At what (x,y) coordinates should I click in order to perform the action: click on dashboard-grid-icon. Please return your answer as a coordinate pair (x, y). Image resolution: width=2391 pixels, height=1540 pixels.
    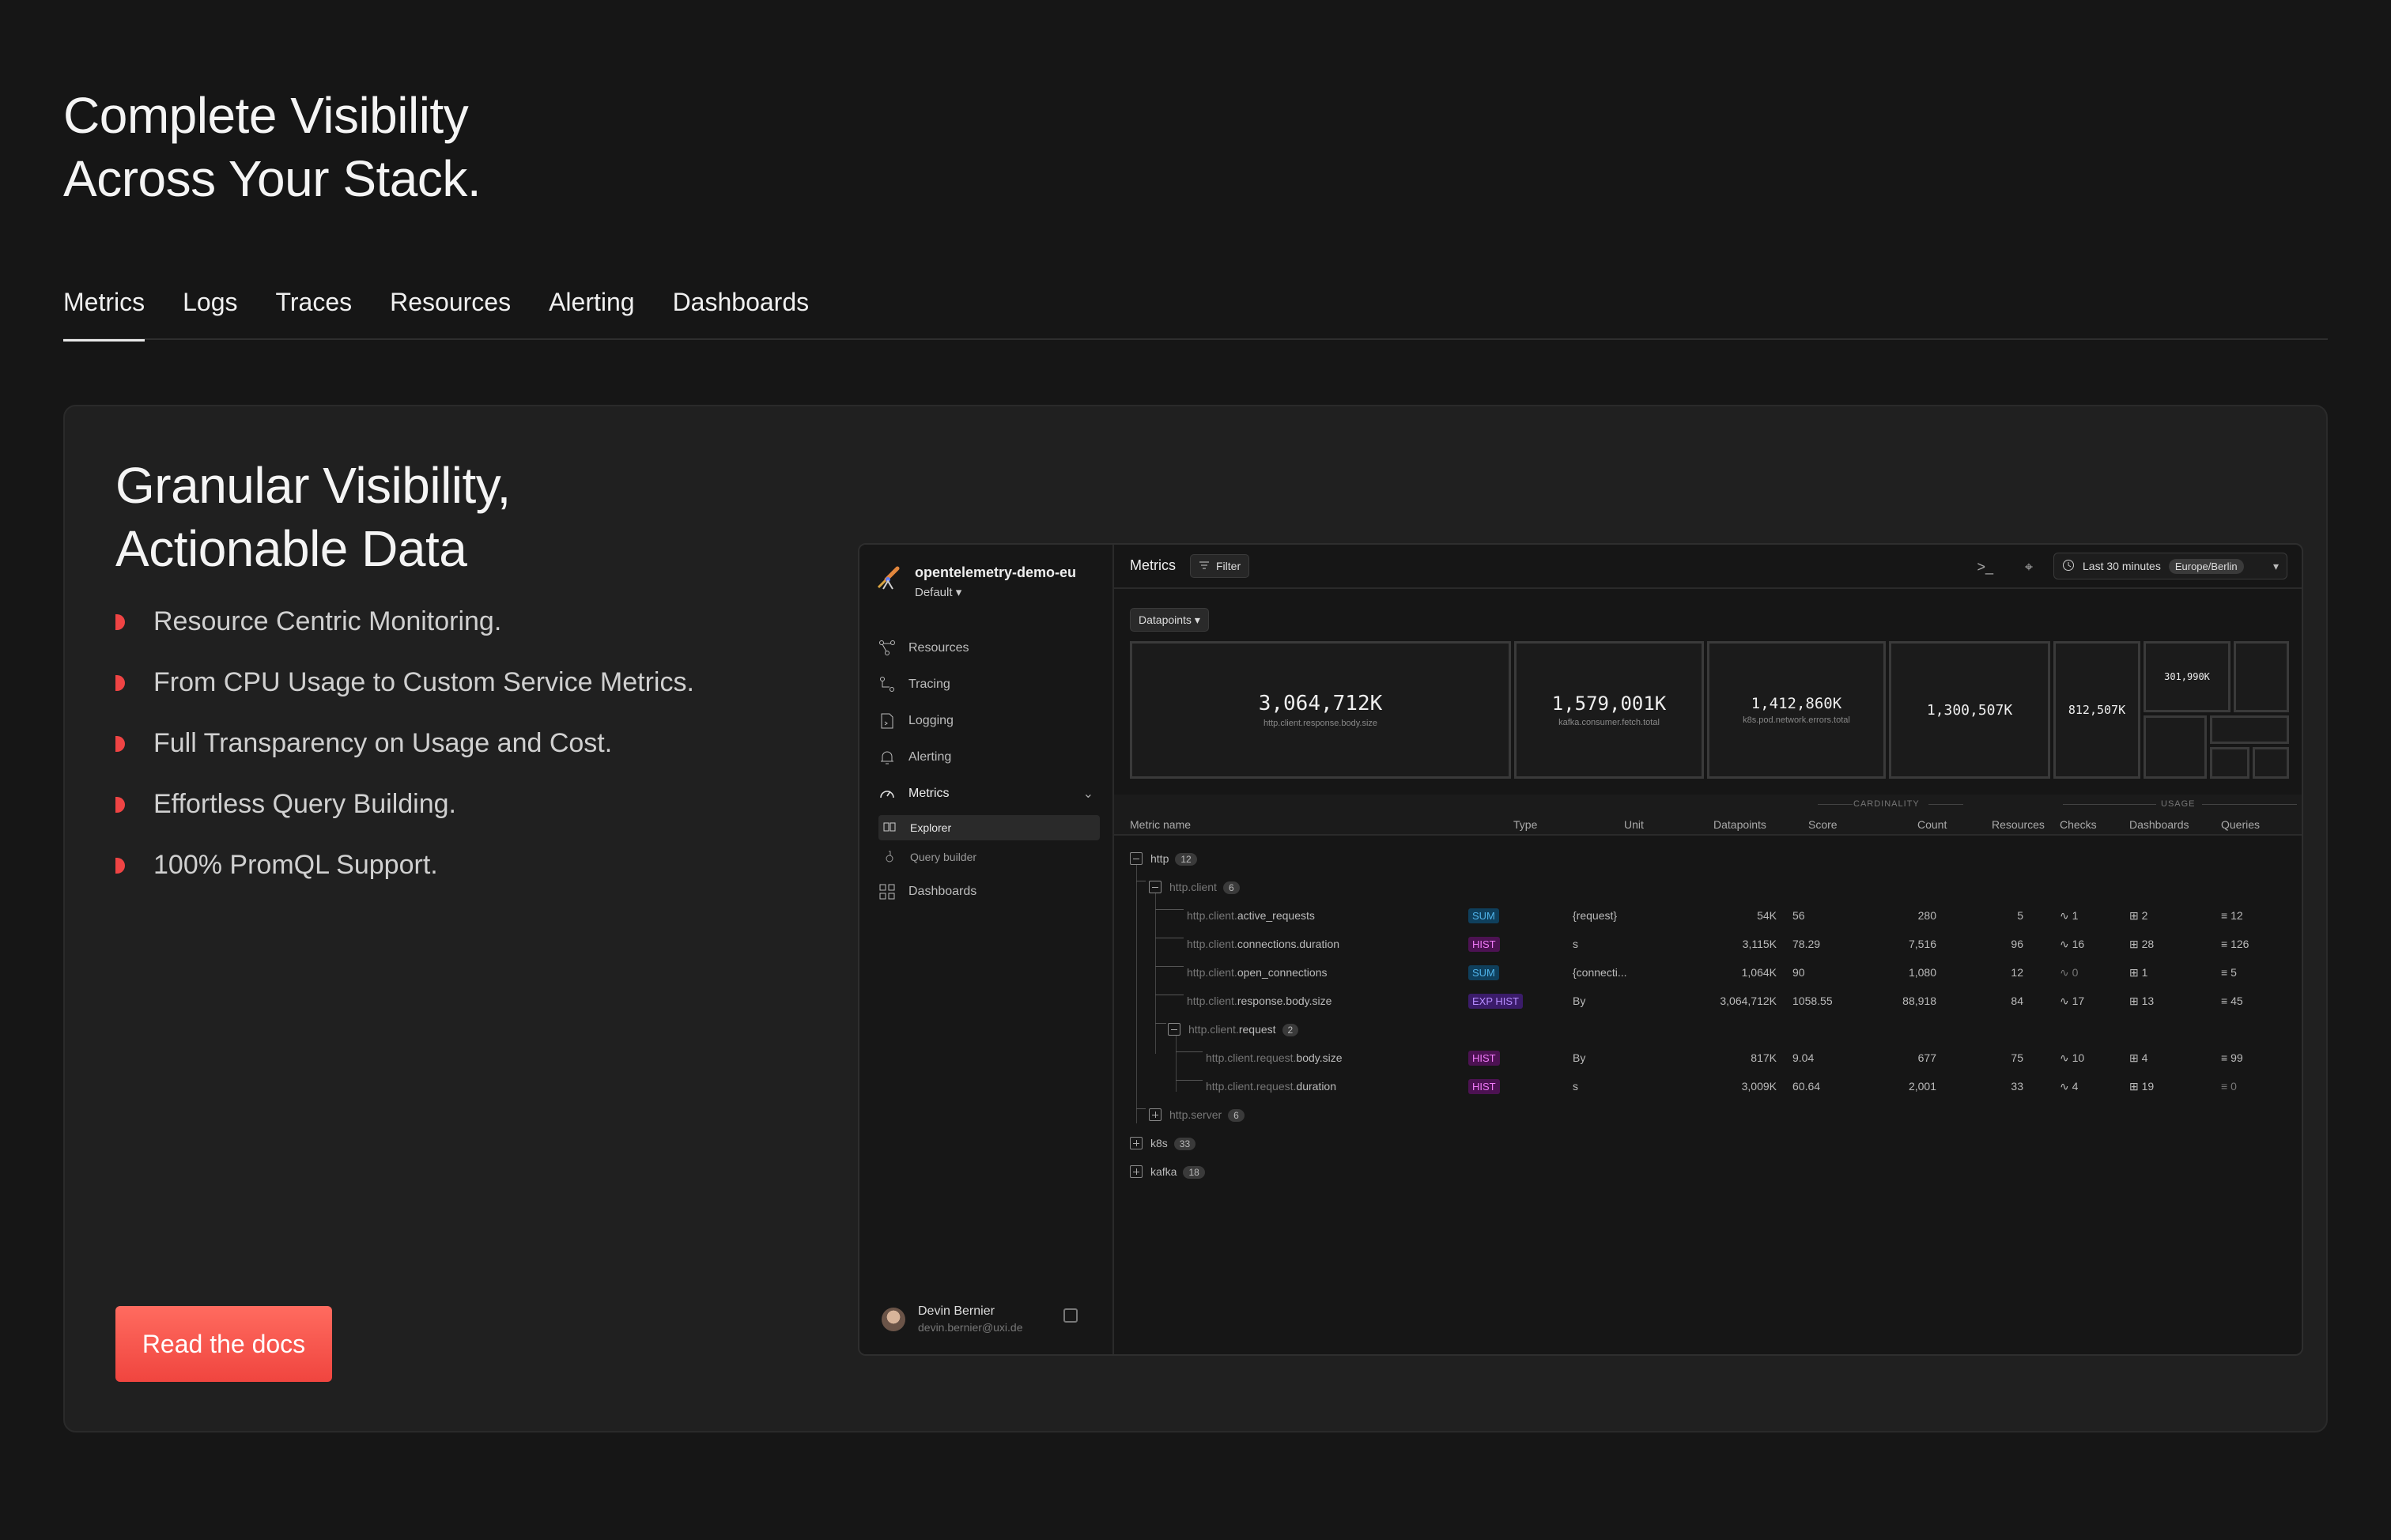
    Looking at the image, I should click on (887, 891).